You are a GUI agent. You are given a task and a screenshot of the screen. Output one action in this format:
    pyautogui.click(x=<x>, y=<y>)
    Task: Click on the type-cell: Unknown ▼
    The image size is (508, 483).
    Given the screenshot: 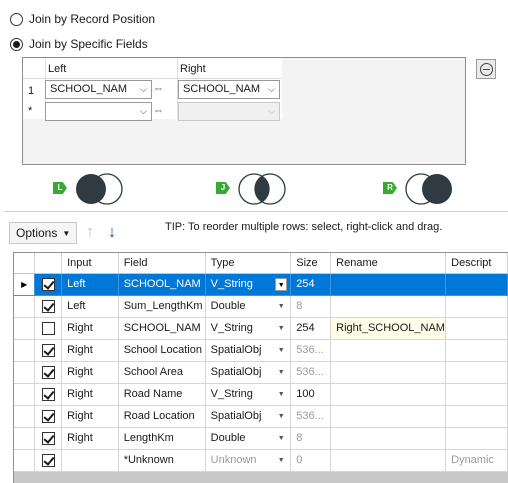 What is the action you would take?
    pyautogui.click(x=248, y=460)
    